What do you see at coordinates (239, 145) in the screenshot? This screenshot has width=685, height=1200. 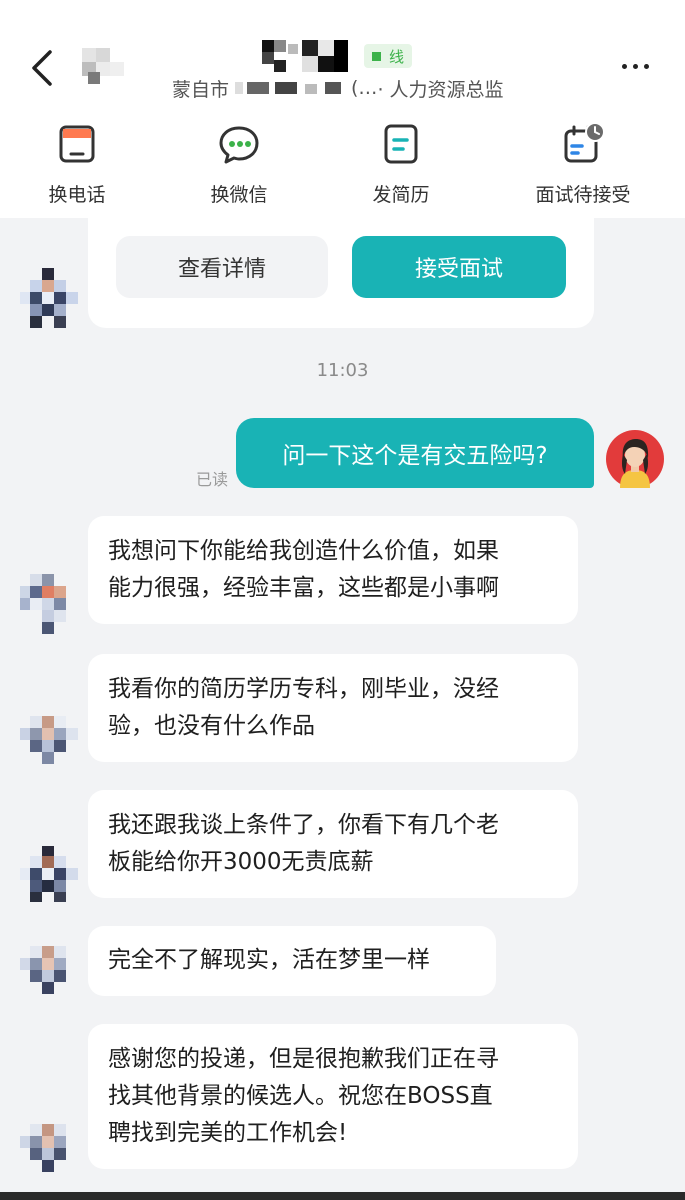 I see `wechat-icon` at bounding box center [239, 145].